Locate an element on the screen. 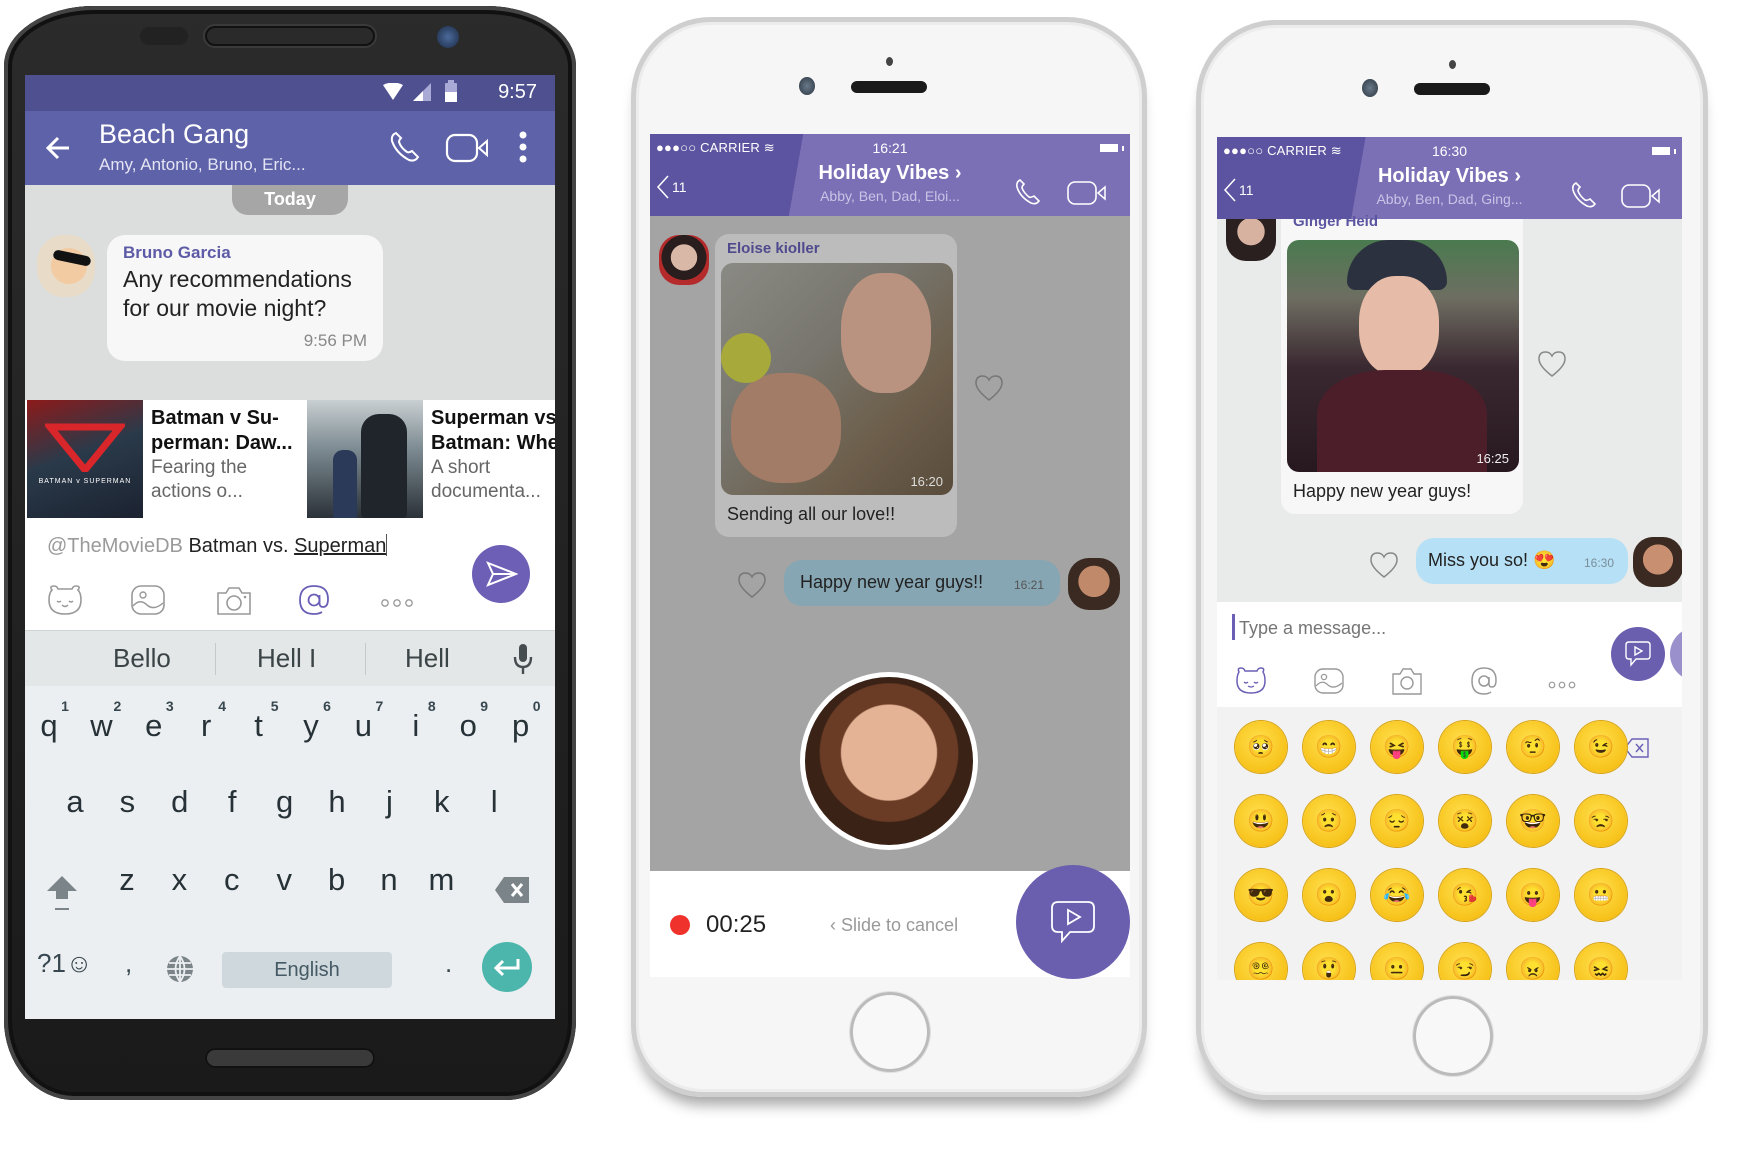 The width and height of the screenshot is (1744, 1158). key-z: z is located at coordinates (127, 880).